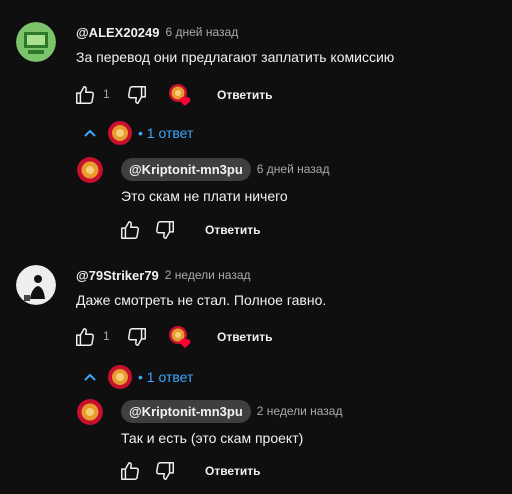 This screenshot has width=512, height=494. I want to click on comment-author: @ALEX20249, so click(118, 32).